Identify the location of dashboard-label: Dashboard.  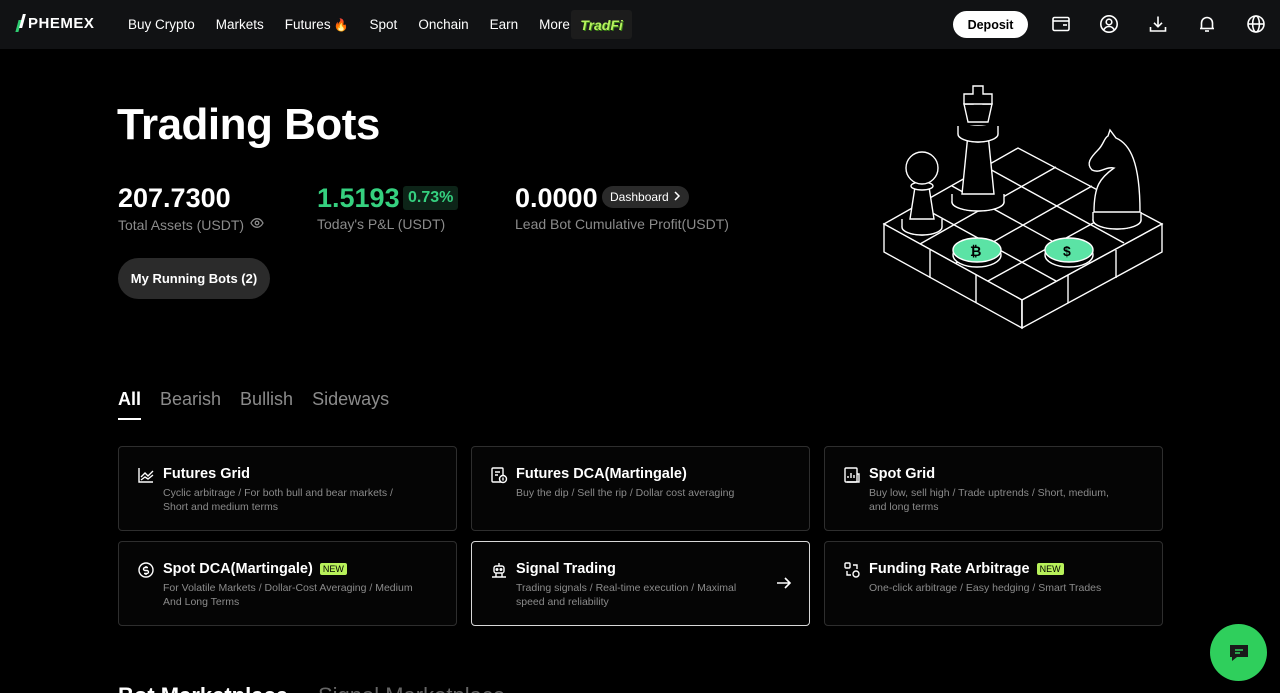
(639, 197).